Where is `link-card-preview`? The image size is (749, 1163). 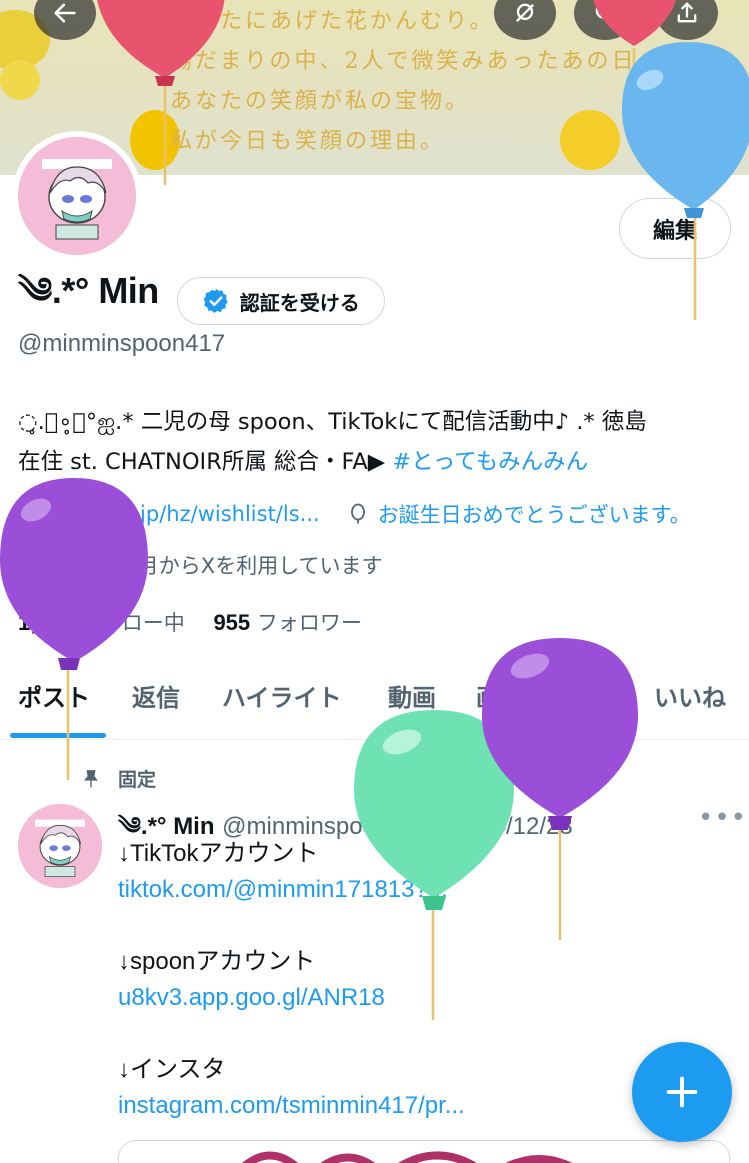 link-card-preview is located at coordinates (424, 1151).